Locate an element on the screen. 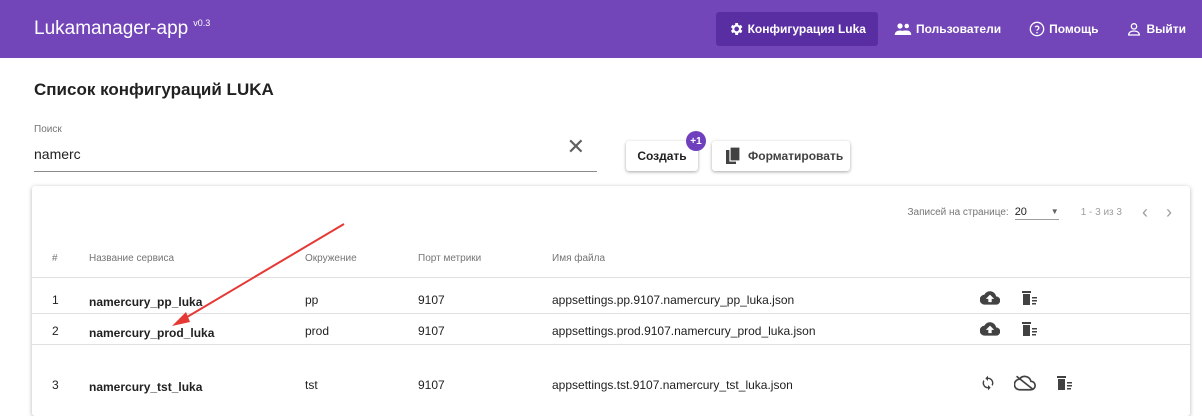  chevron-right-icon: › is located at coordinates (1169, 212).